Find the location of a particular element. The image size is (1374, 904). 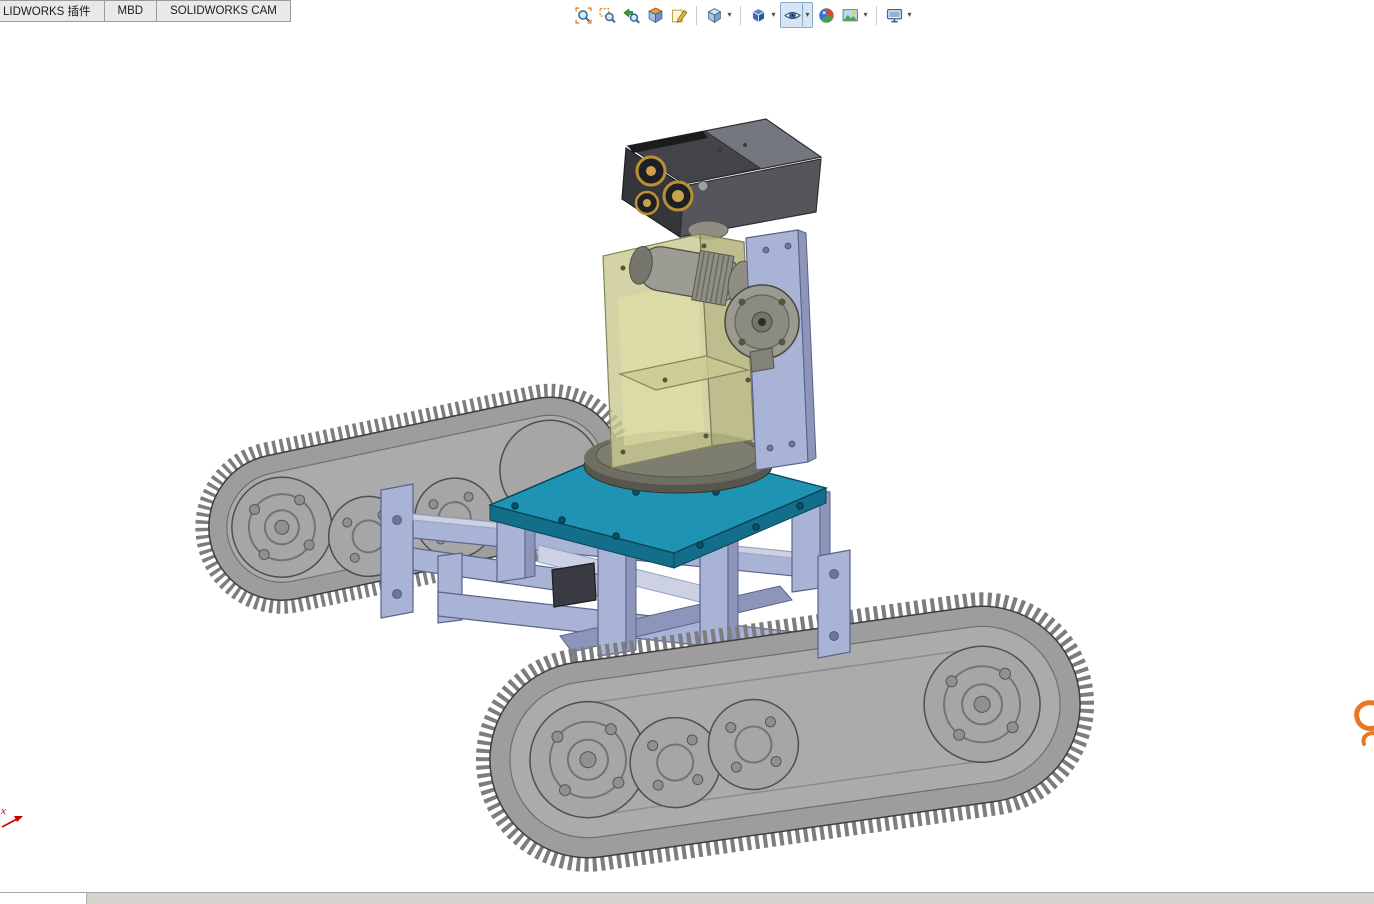

status-bar-notch is located at coordinates (43, 898).